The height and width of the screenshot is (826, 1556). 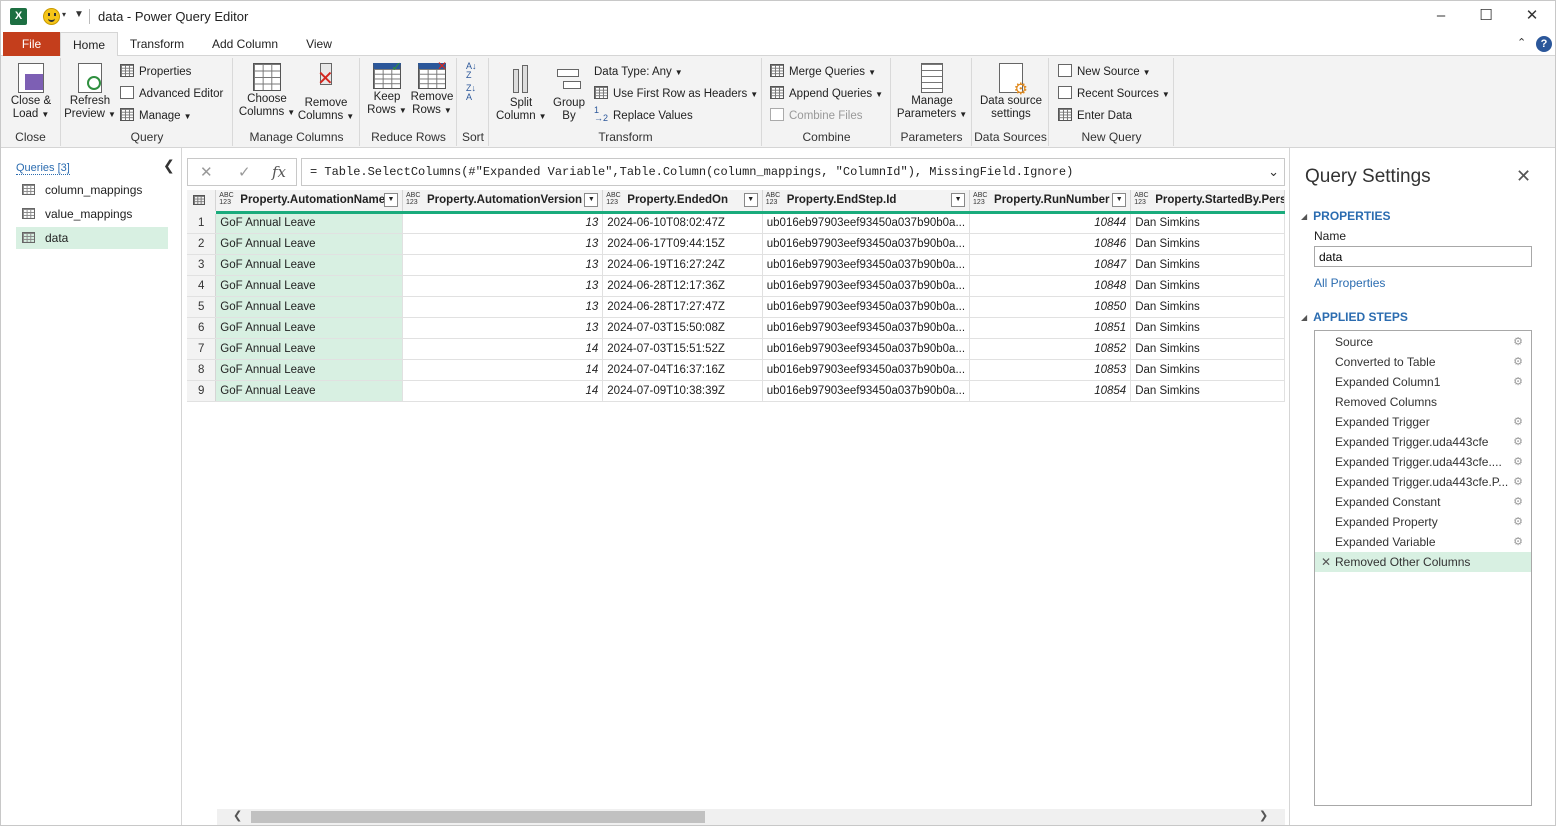 What do you see at coordinates (1423, 382) in the screenshot?
I see `applied-step: Expanded Column1 ⚙` at bounding box center [1423, 382].